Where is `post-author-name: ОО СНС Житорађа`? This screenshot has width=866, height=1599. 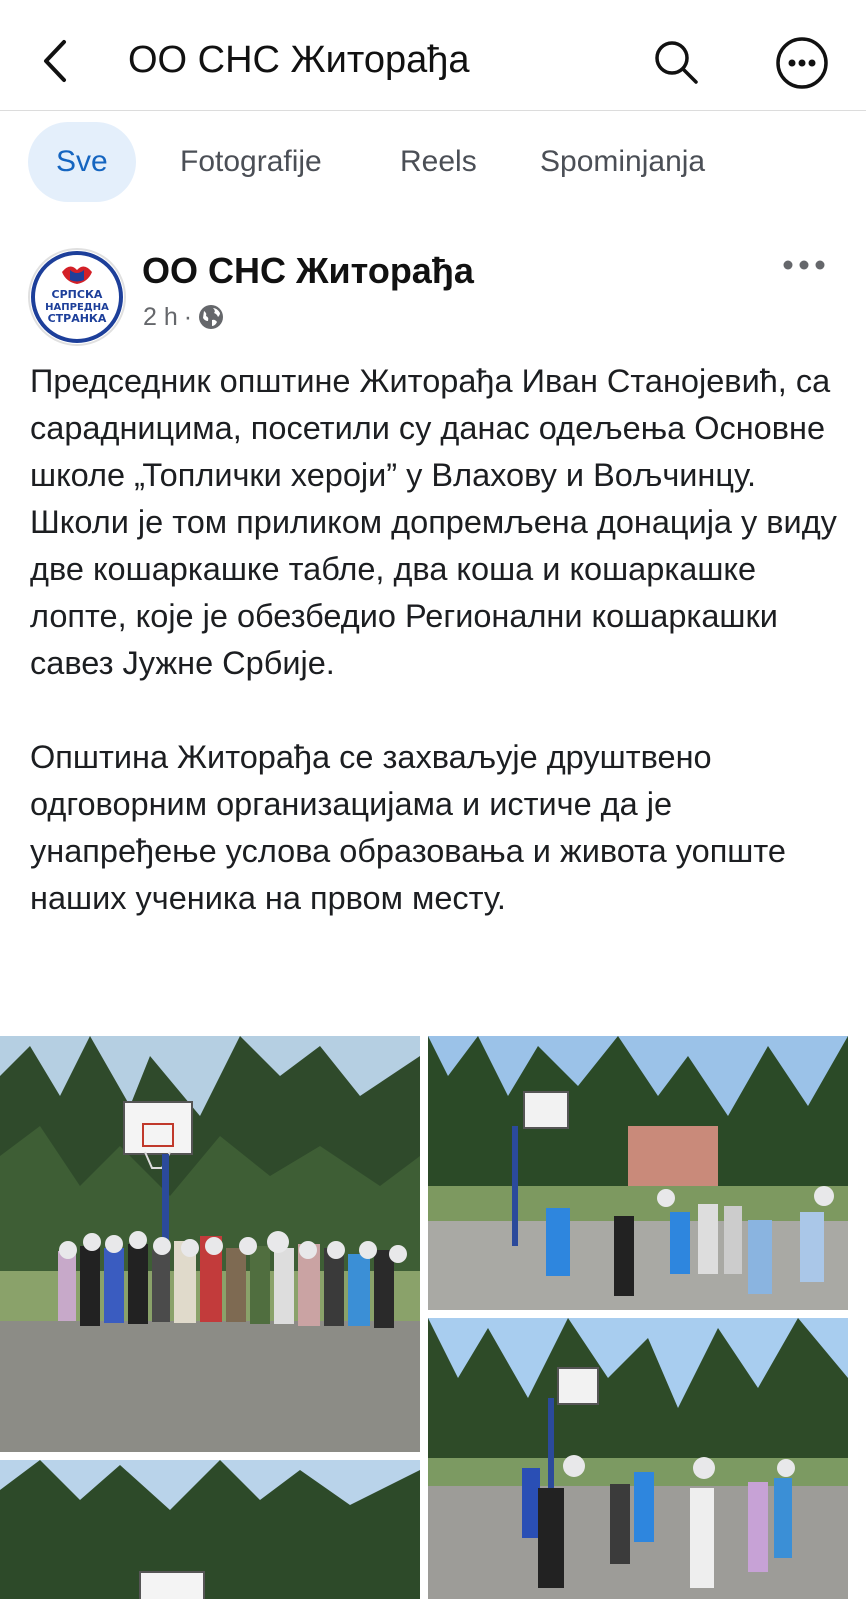
post-author-name: ОО СНС Житорађа is located at coordinates (308, 271).